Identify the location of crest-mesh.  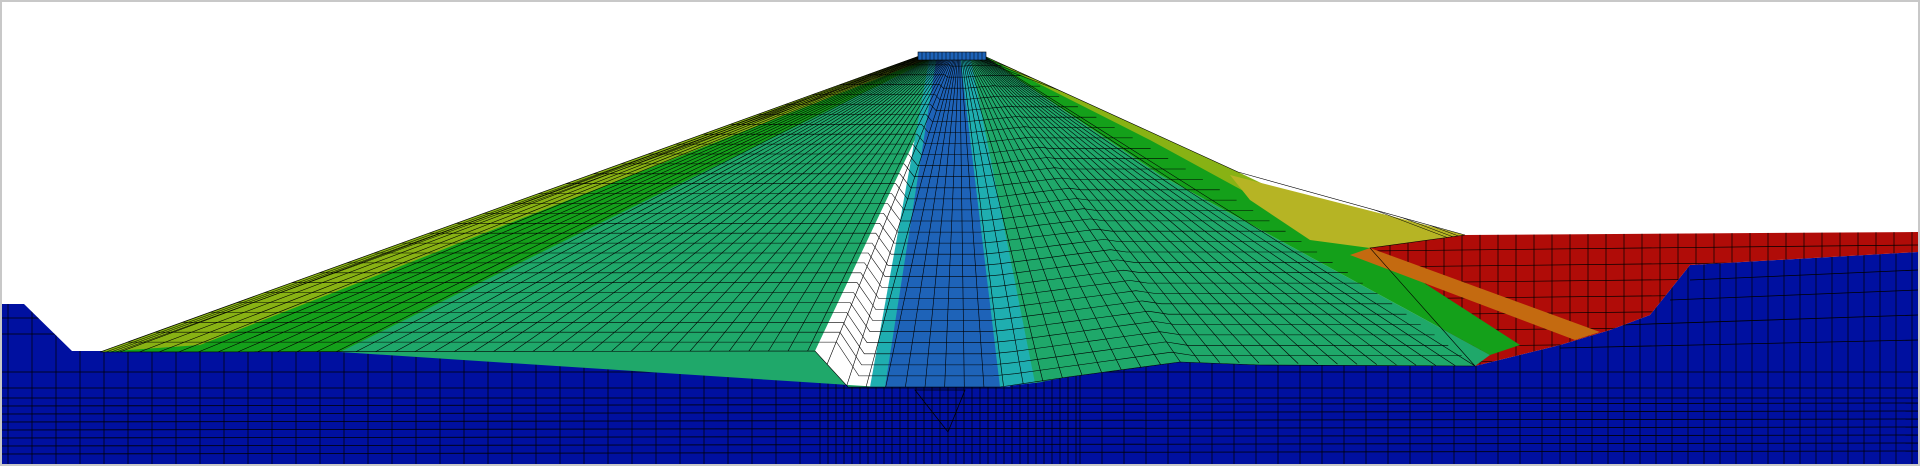
(952, 56).